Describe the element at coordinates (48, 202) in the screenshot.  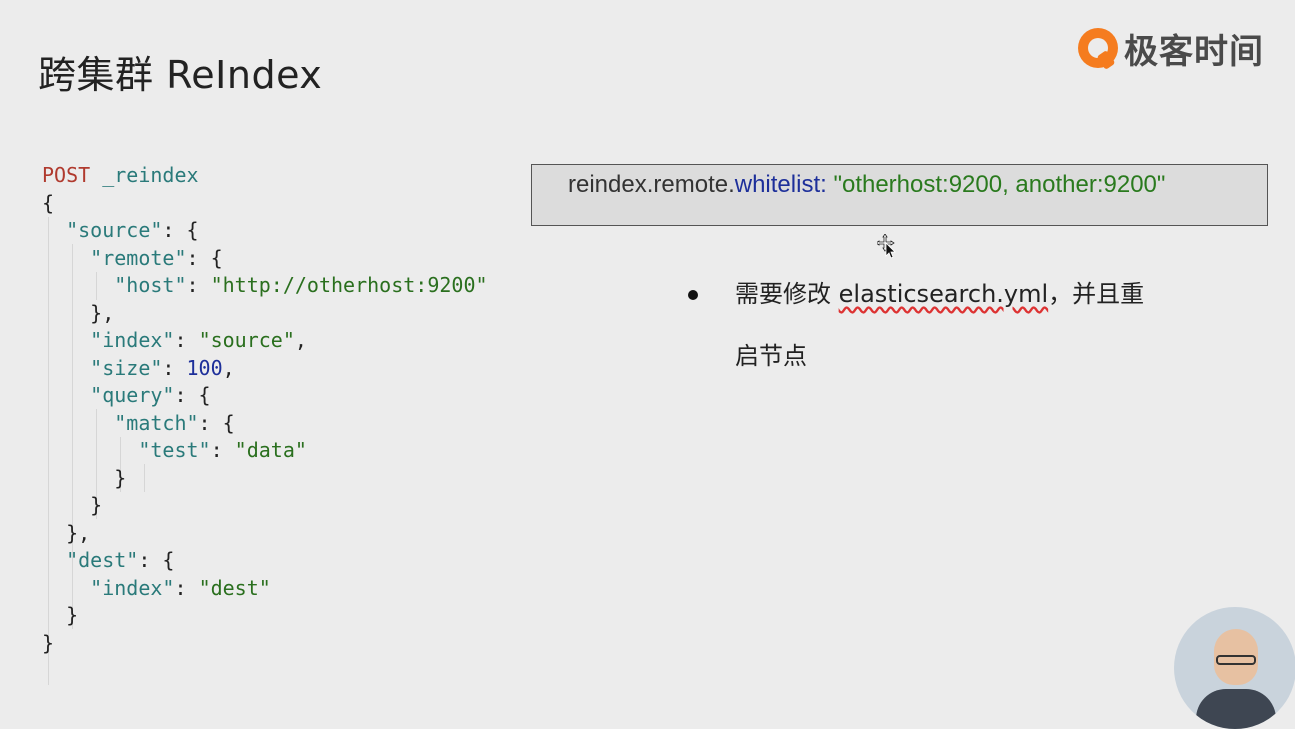
I see `code-line: {` at that location.